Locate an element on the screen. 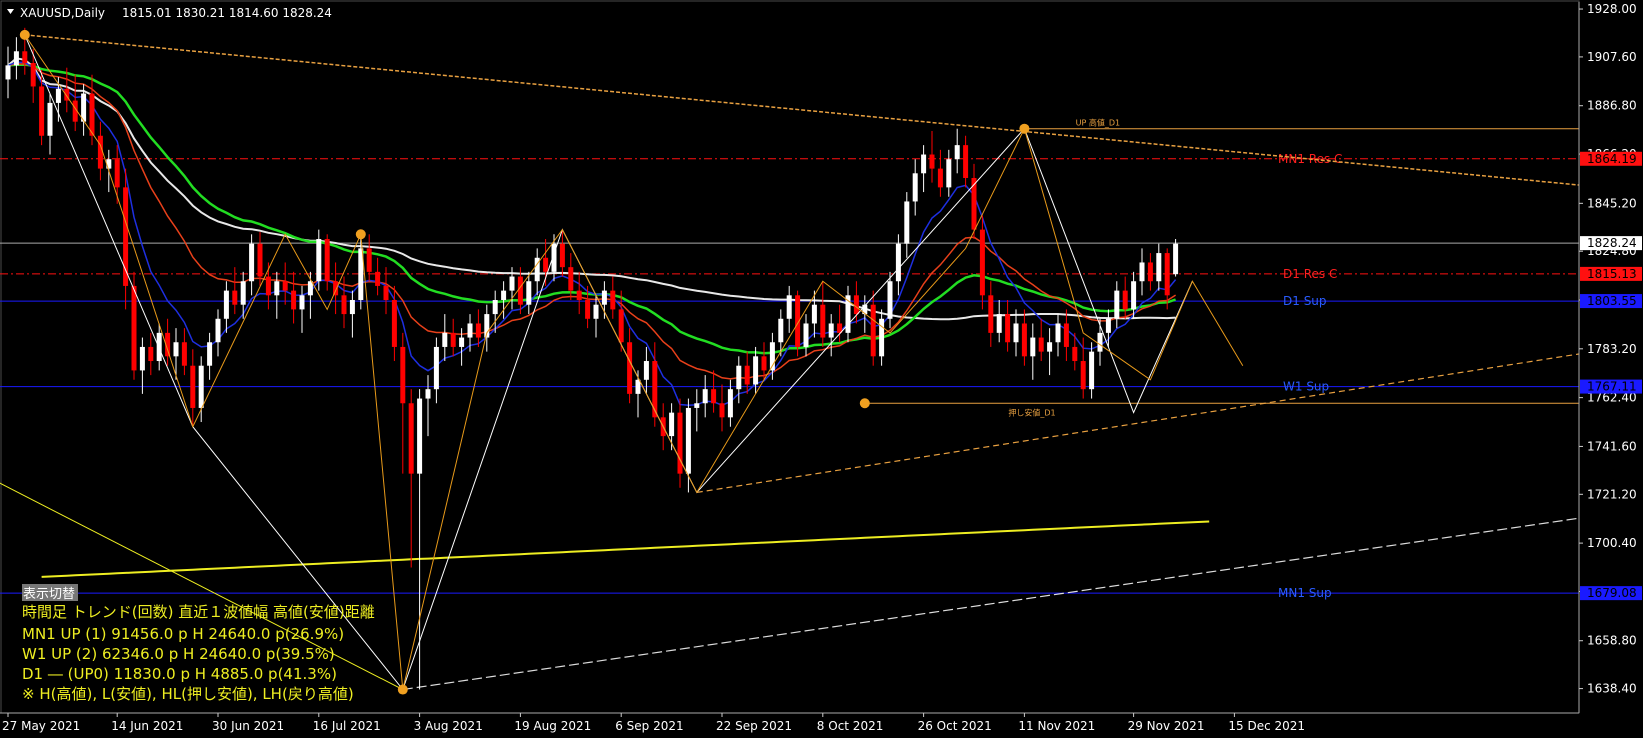 The width and height of the screenshot is (1643, 738). symbol-timeframe: XAUUSD,Daily is located at coordinates (62, 13).